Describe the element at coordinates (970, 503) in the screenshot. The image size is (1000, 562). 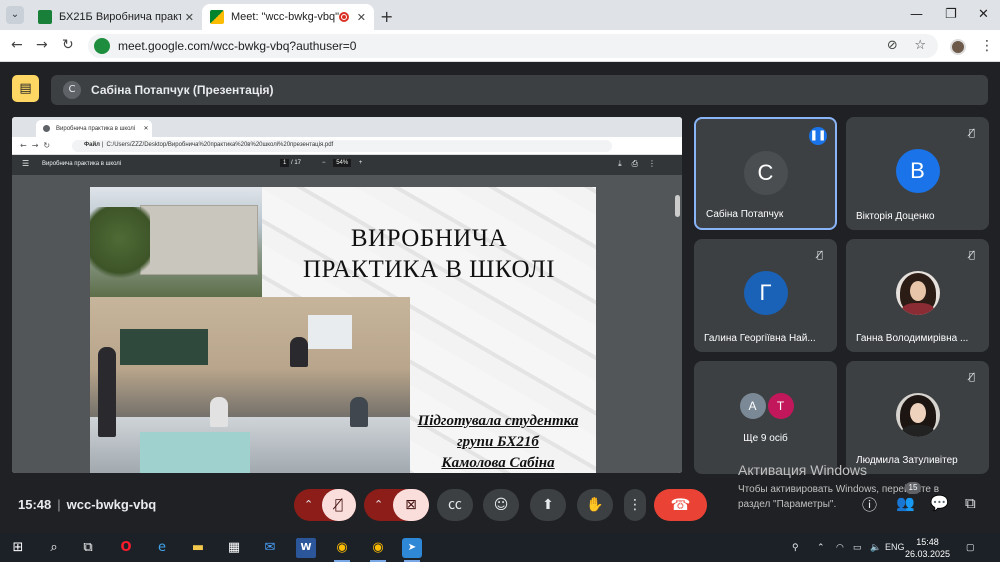
I see `activities-icon: ⧉` at that location.